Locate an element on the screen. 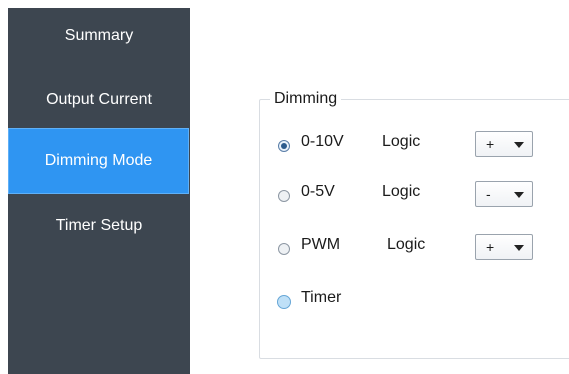 Image resolution: width=569 pixels, height=374 pixels. option-label-timer: Timer is located at coordinates (321, 297).